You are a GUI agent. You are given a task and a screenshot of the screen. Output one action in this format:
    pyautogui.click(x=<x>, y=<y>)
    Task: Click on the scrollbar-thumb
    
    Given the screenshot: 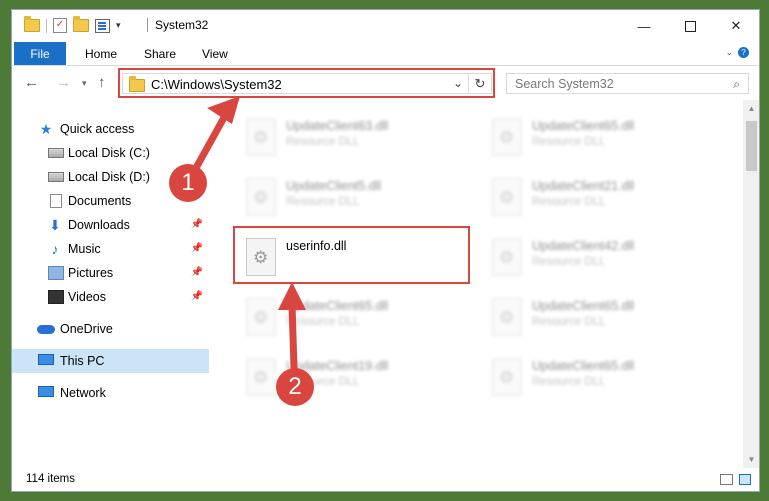 What is the action you would take?
    pyautogui.click(x=751, y=146)
    